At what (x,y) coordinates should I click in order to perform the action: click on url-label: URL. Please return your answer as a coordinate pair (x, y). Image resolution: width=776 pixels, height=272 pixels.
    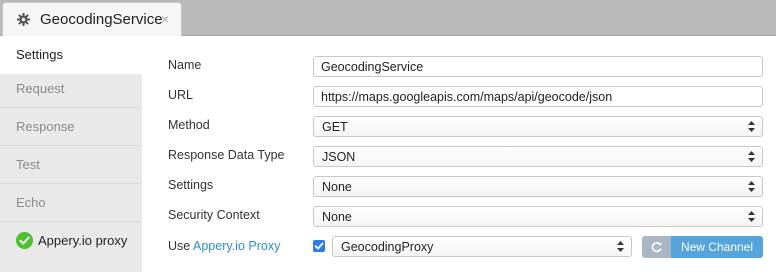
    Looking at the image, I should click on (181, 95).